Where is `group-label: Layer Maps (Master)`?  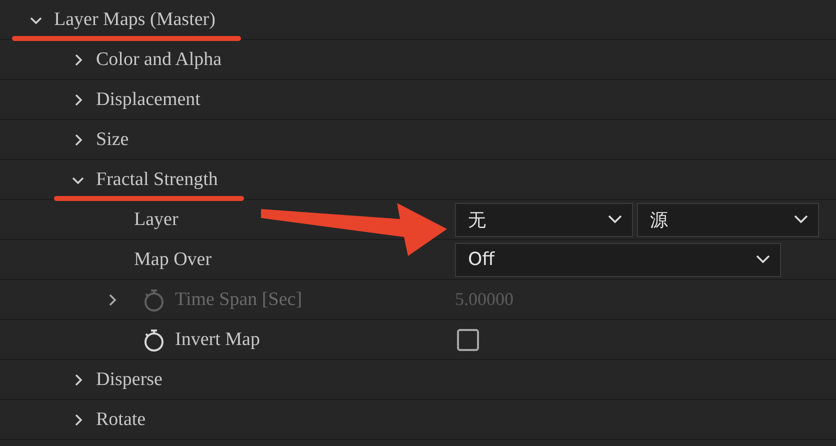 group-label: Layer Maps (Master) is located at coordinates (135, 19).